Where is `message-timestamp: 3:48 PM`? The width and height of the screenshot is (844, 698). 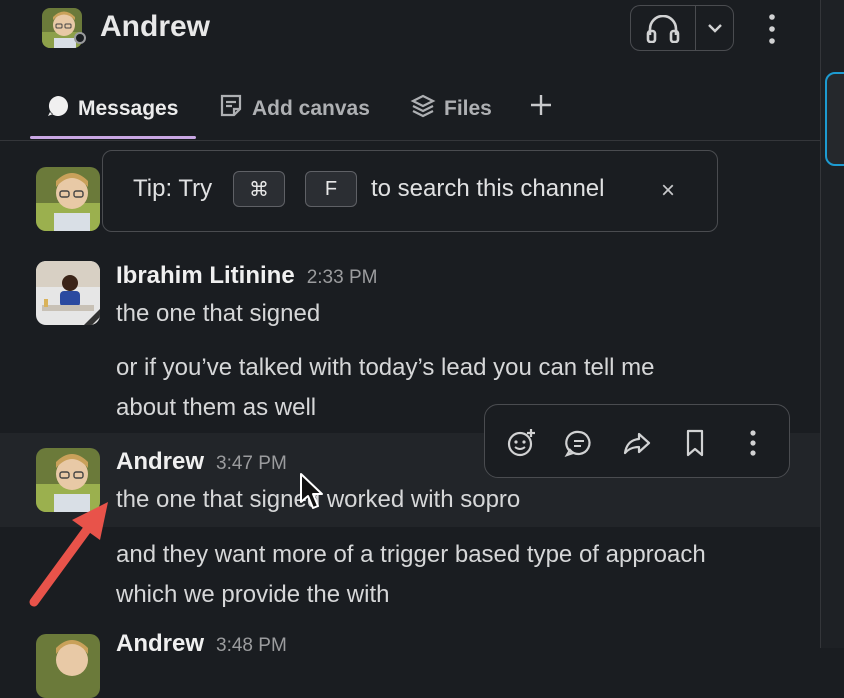 message-timestamp: 3:48 PM is located at coordinates (251, 645).